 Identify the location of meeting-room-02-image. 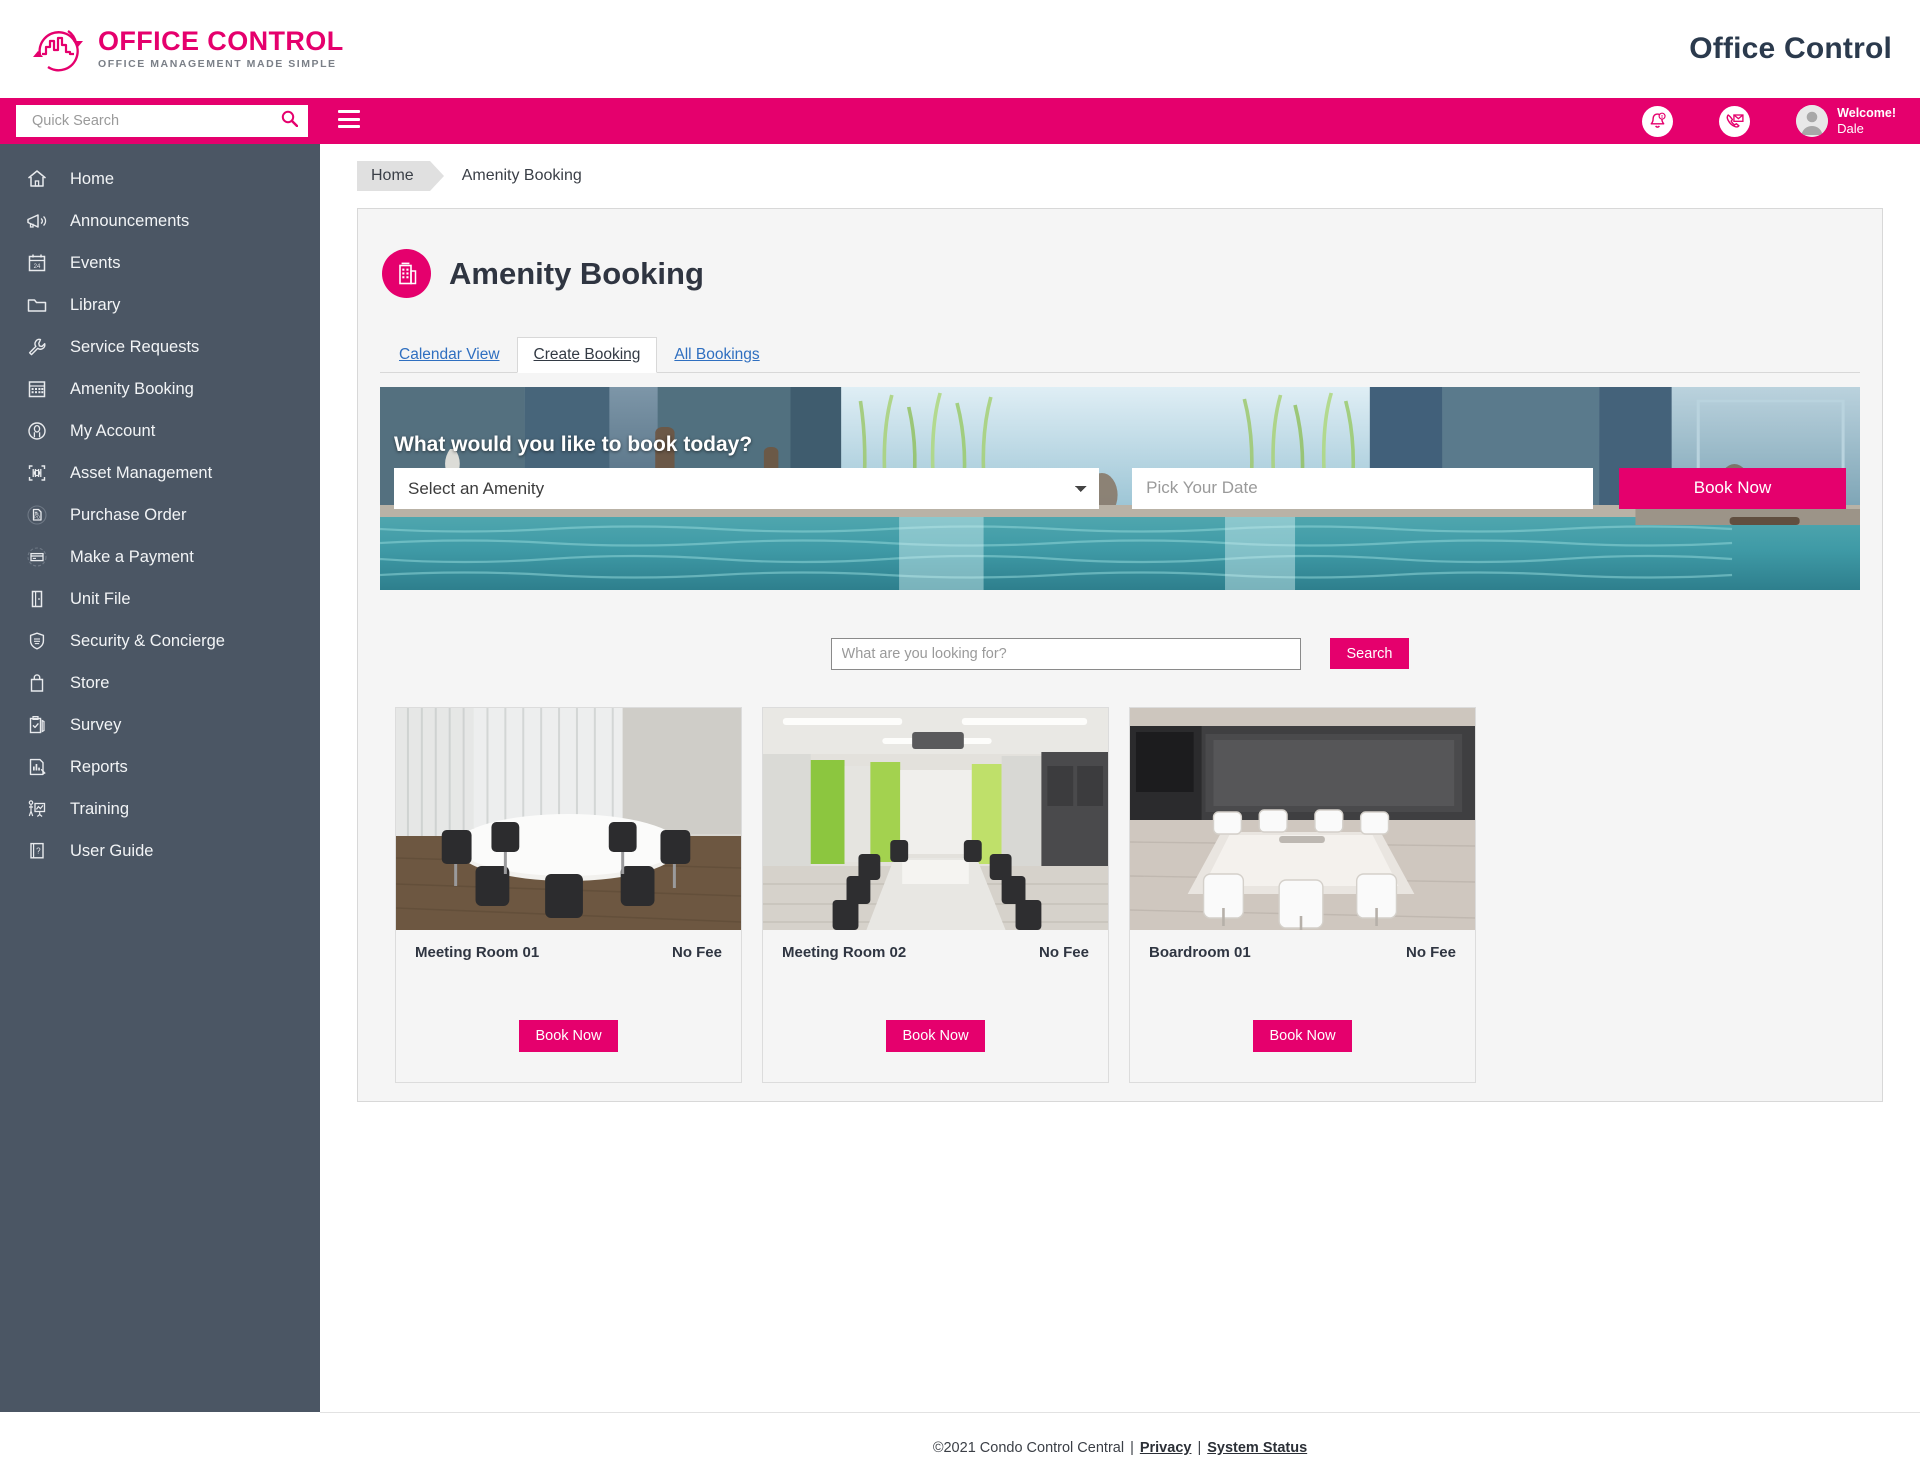
(935, 818).